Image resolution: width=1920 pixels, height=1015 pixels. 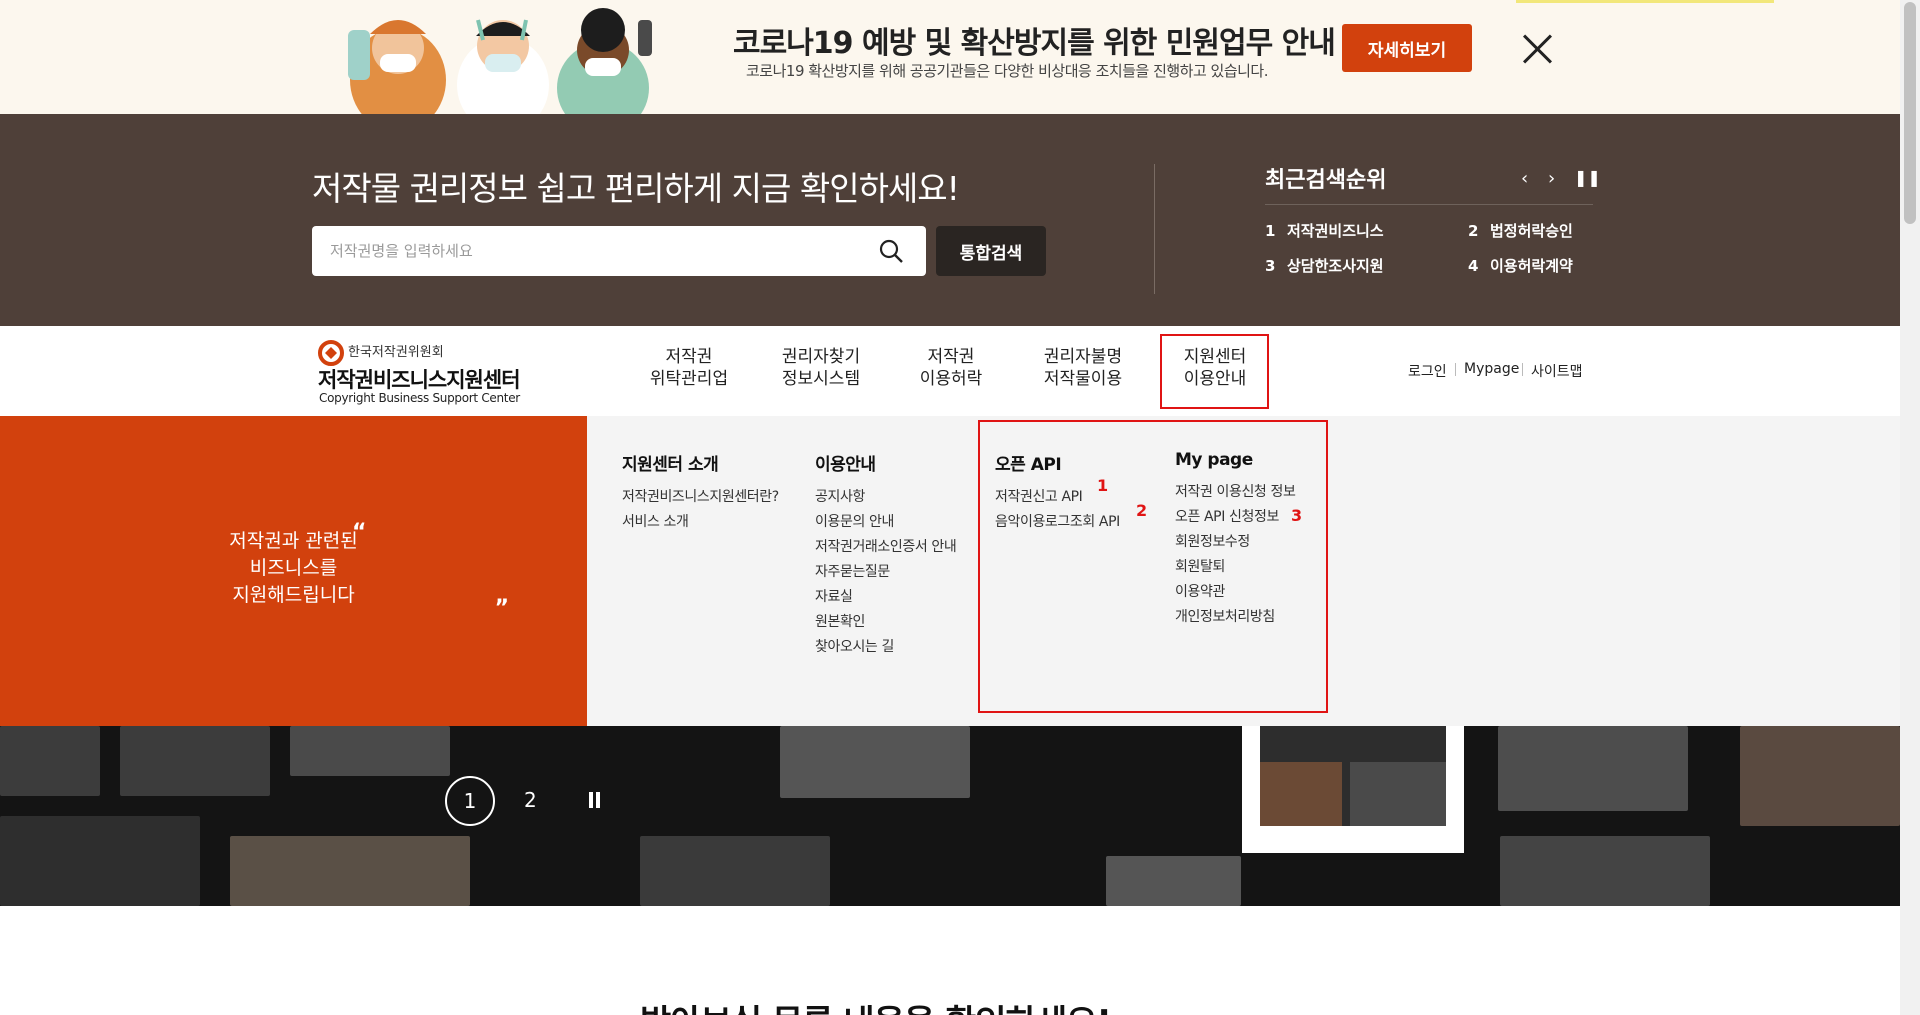 What do you see at coordinates (1083, 379) in the screenshot?
I see `gnb-label: 저작물이용` at bounding box center [1083, 379].